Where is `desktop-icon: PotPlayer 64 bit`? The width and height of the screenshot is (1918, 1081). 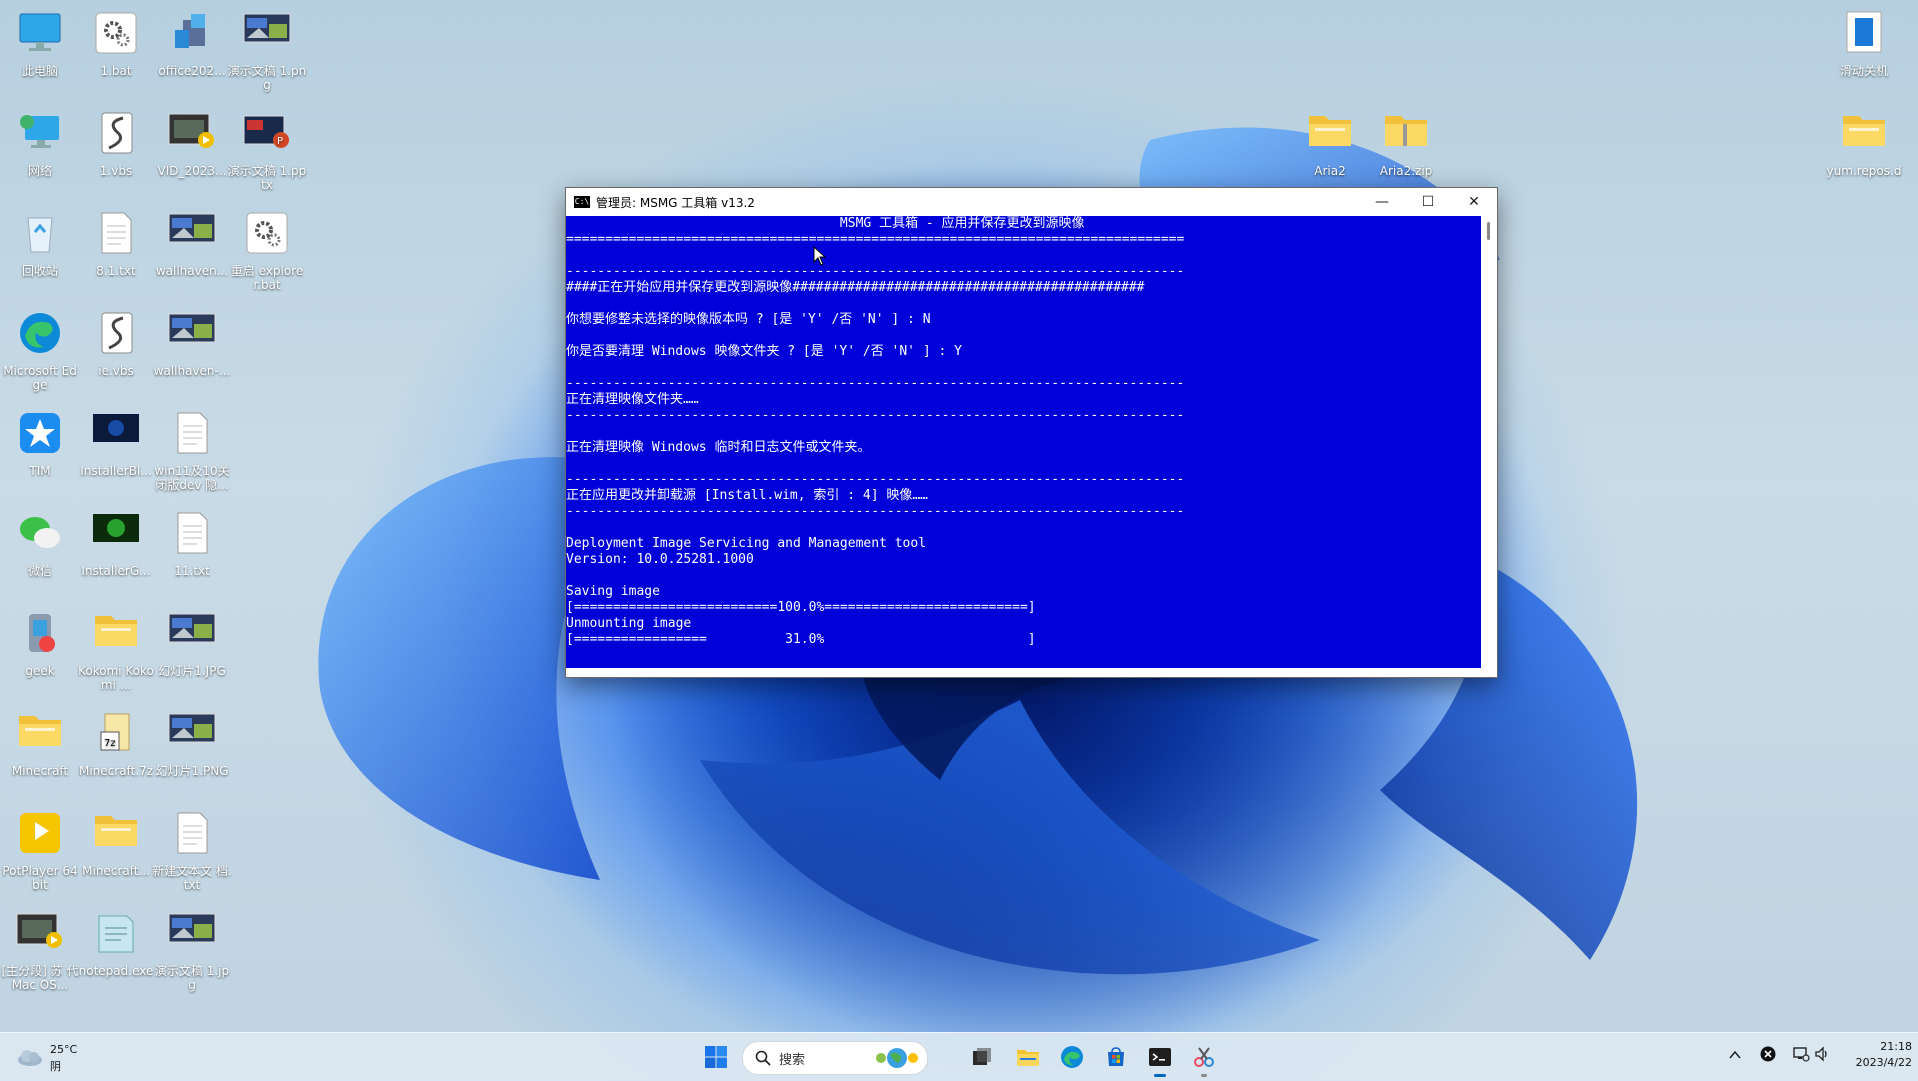 desktop-icon: PotPlayer 64 bit is located at coordinates (40, 849).